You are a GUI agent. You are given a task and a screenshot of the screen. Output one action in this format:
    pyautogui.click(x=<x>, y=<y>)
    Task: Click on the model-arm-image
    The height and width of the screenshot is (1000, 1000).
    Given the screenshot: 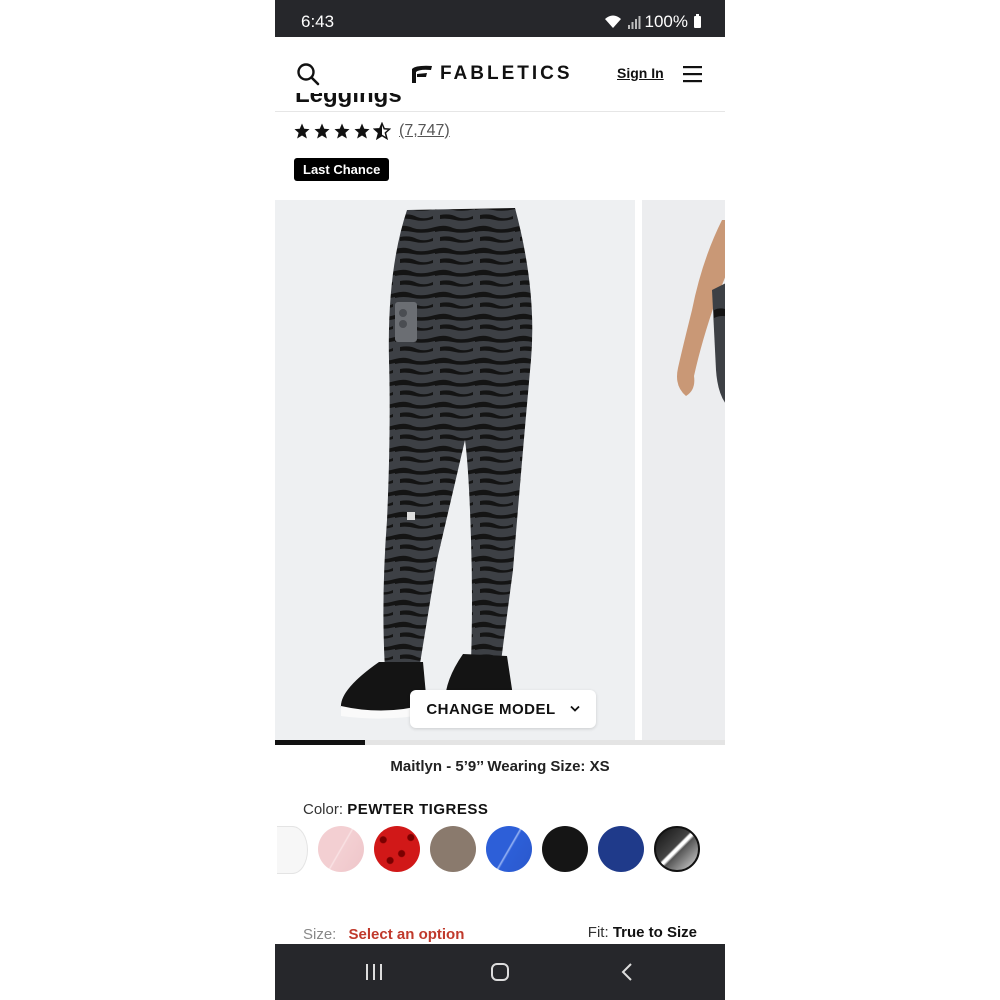 What is the action you would take?
    pyautogui.click(x=701, y=311)
    